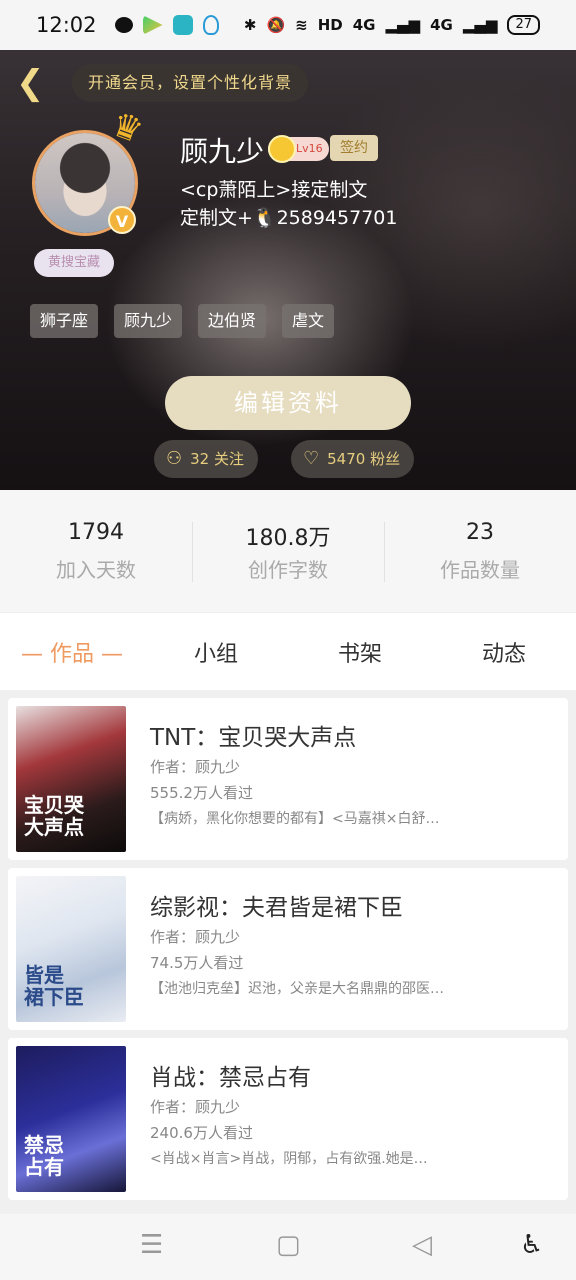  What do you see at coordinates (480, 551) in the screenshot?
I see `stat-works-count: 23 作品数量` at bounding box center [480, 551].